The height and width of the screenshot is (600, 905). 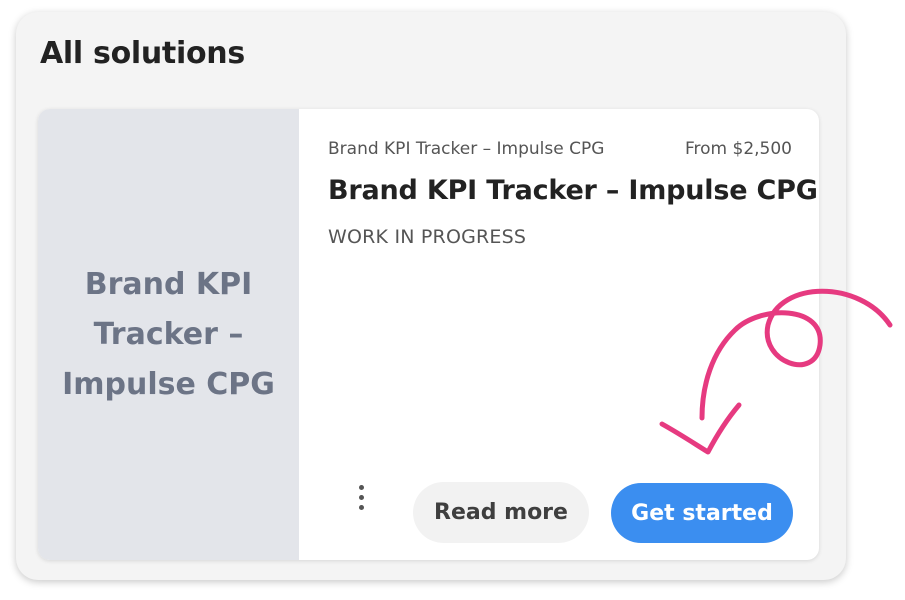 I want to click on solution-title: Brand KPI Tracker – Impulse CPG, so click(x=573, y=190).